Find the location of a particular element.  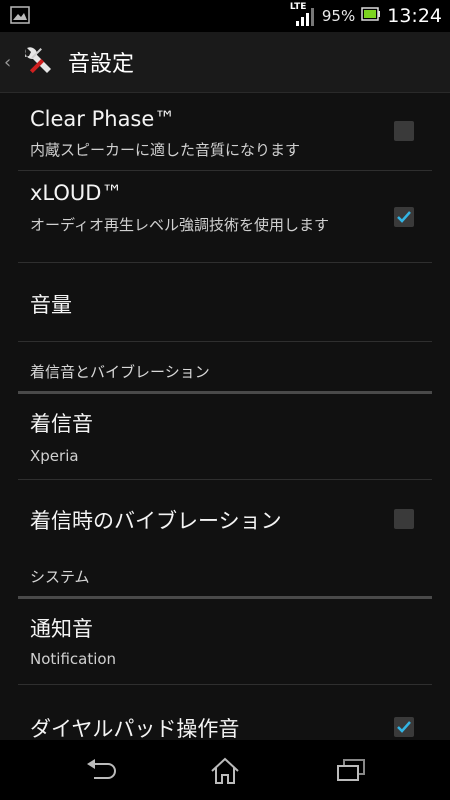

vibrate-on-ring-title: 着信時のバイブレーション is located at coordinates (156, 521).